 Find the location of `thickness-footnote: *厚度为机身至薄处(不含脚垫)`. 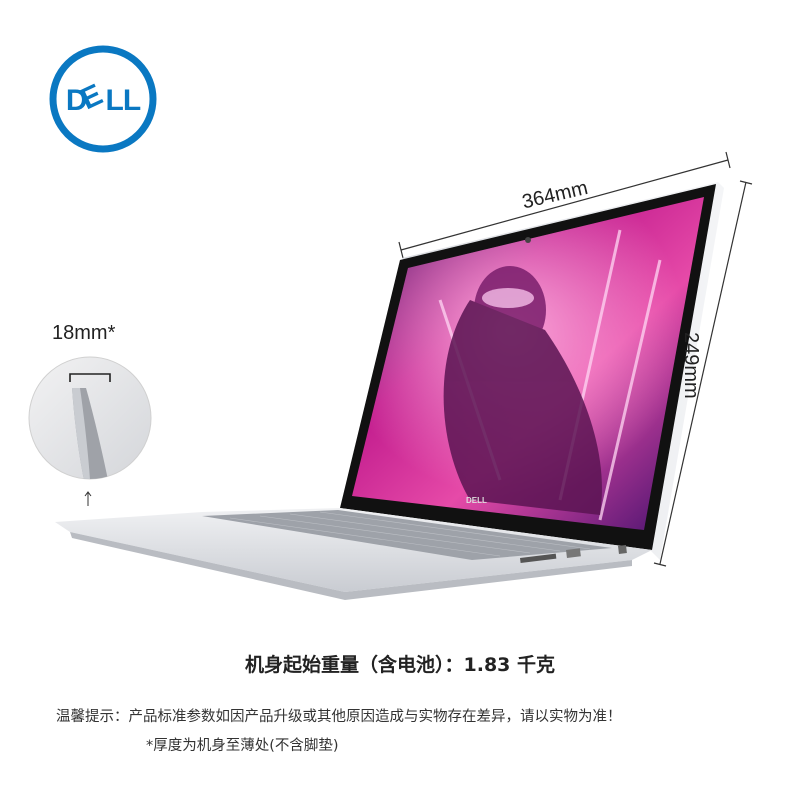

thickness-footnote: *厚度为机身至薄处(不含脚垫) is located at coordinates (242, 746).